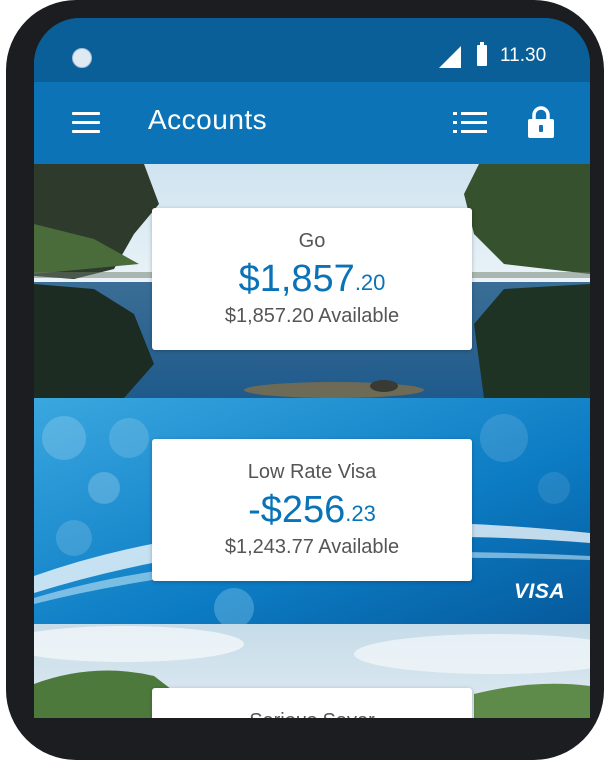  I want to click on signal-icon, so click(450, 57).